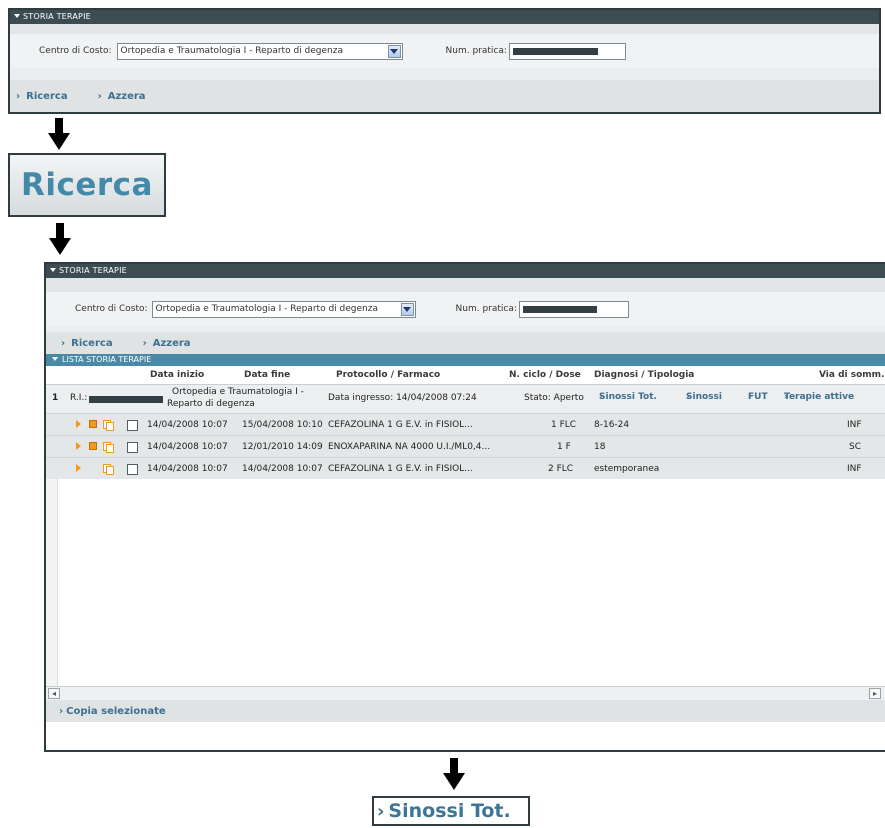 The height and width of the screenshot is (828, 885). I want to click on copia-selezionate-link: › Copia selezionate, so click(112, 711).